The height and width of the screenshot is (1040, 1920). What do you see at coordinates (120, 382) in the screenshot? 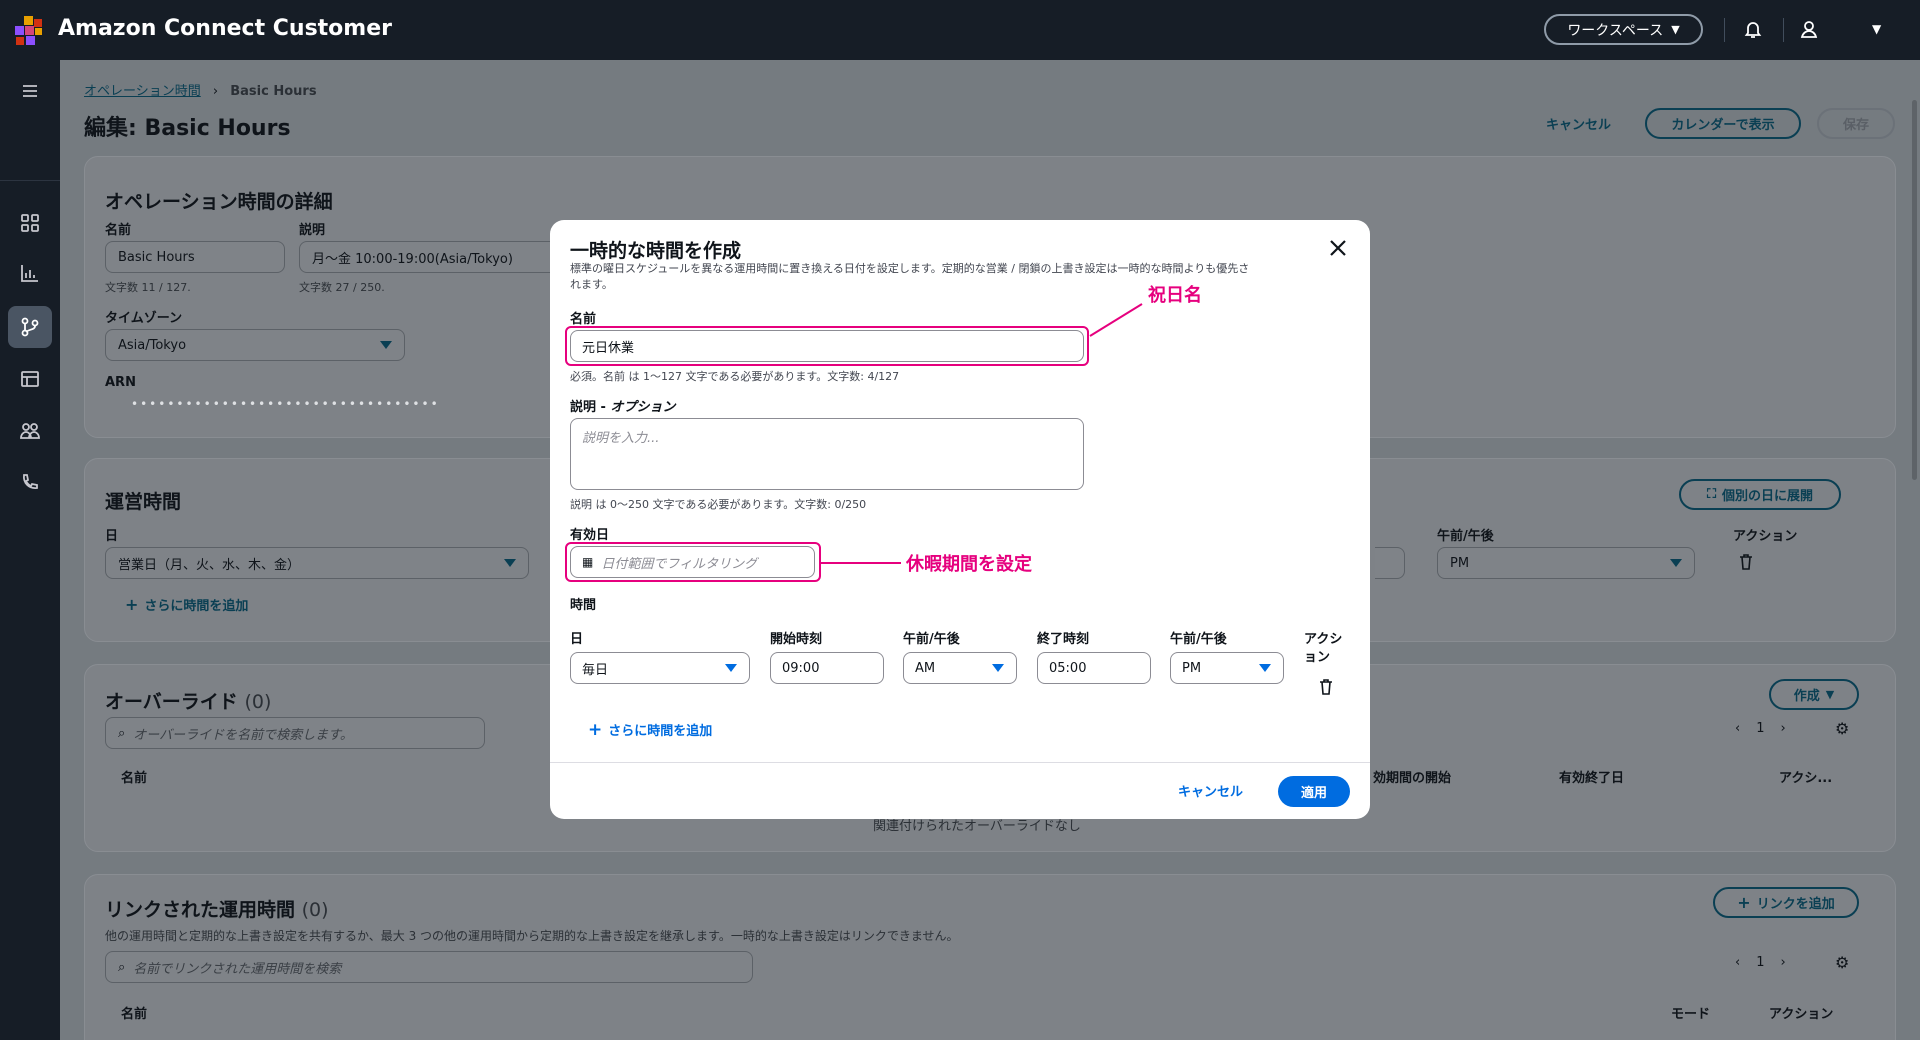
I see `arn-label: ARN` at bounding box center [120, 382].